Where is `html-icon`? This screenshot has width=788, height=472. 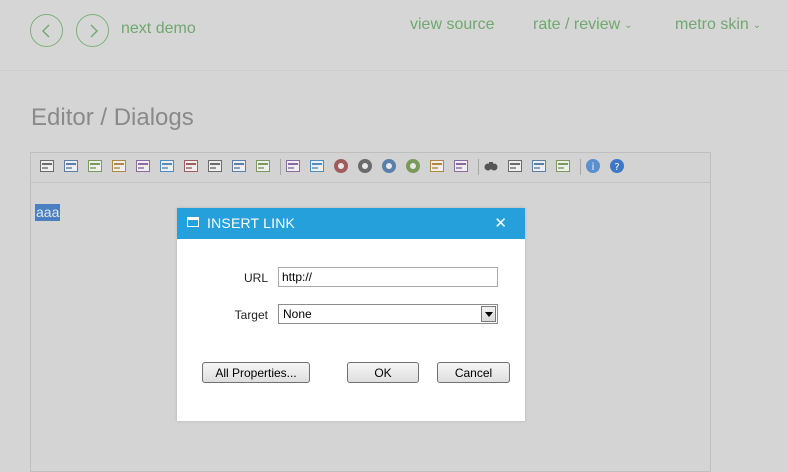 html-icon is located at coordinates (72, 167).